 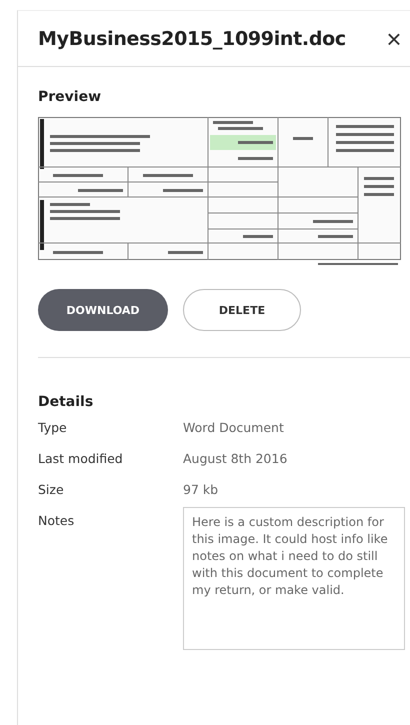 I want to click on detail-label: Last modified, so click(x=81, y=458).